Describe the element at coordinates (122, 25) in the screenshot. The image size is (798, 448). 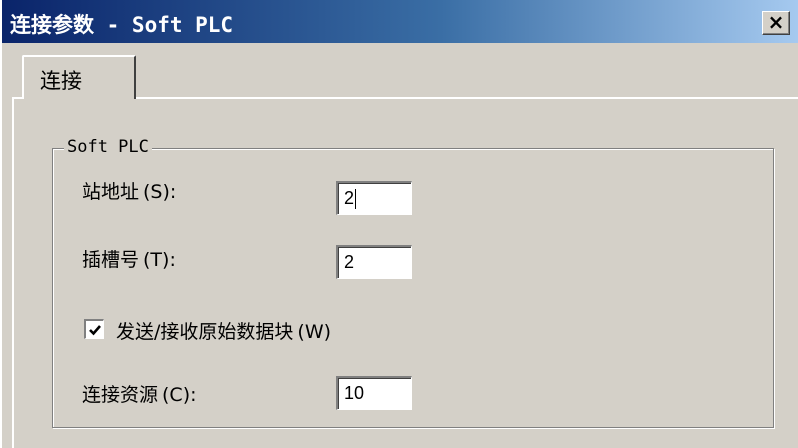
I see `window-title: 连接参数 - Soft PLC` at that location.